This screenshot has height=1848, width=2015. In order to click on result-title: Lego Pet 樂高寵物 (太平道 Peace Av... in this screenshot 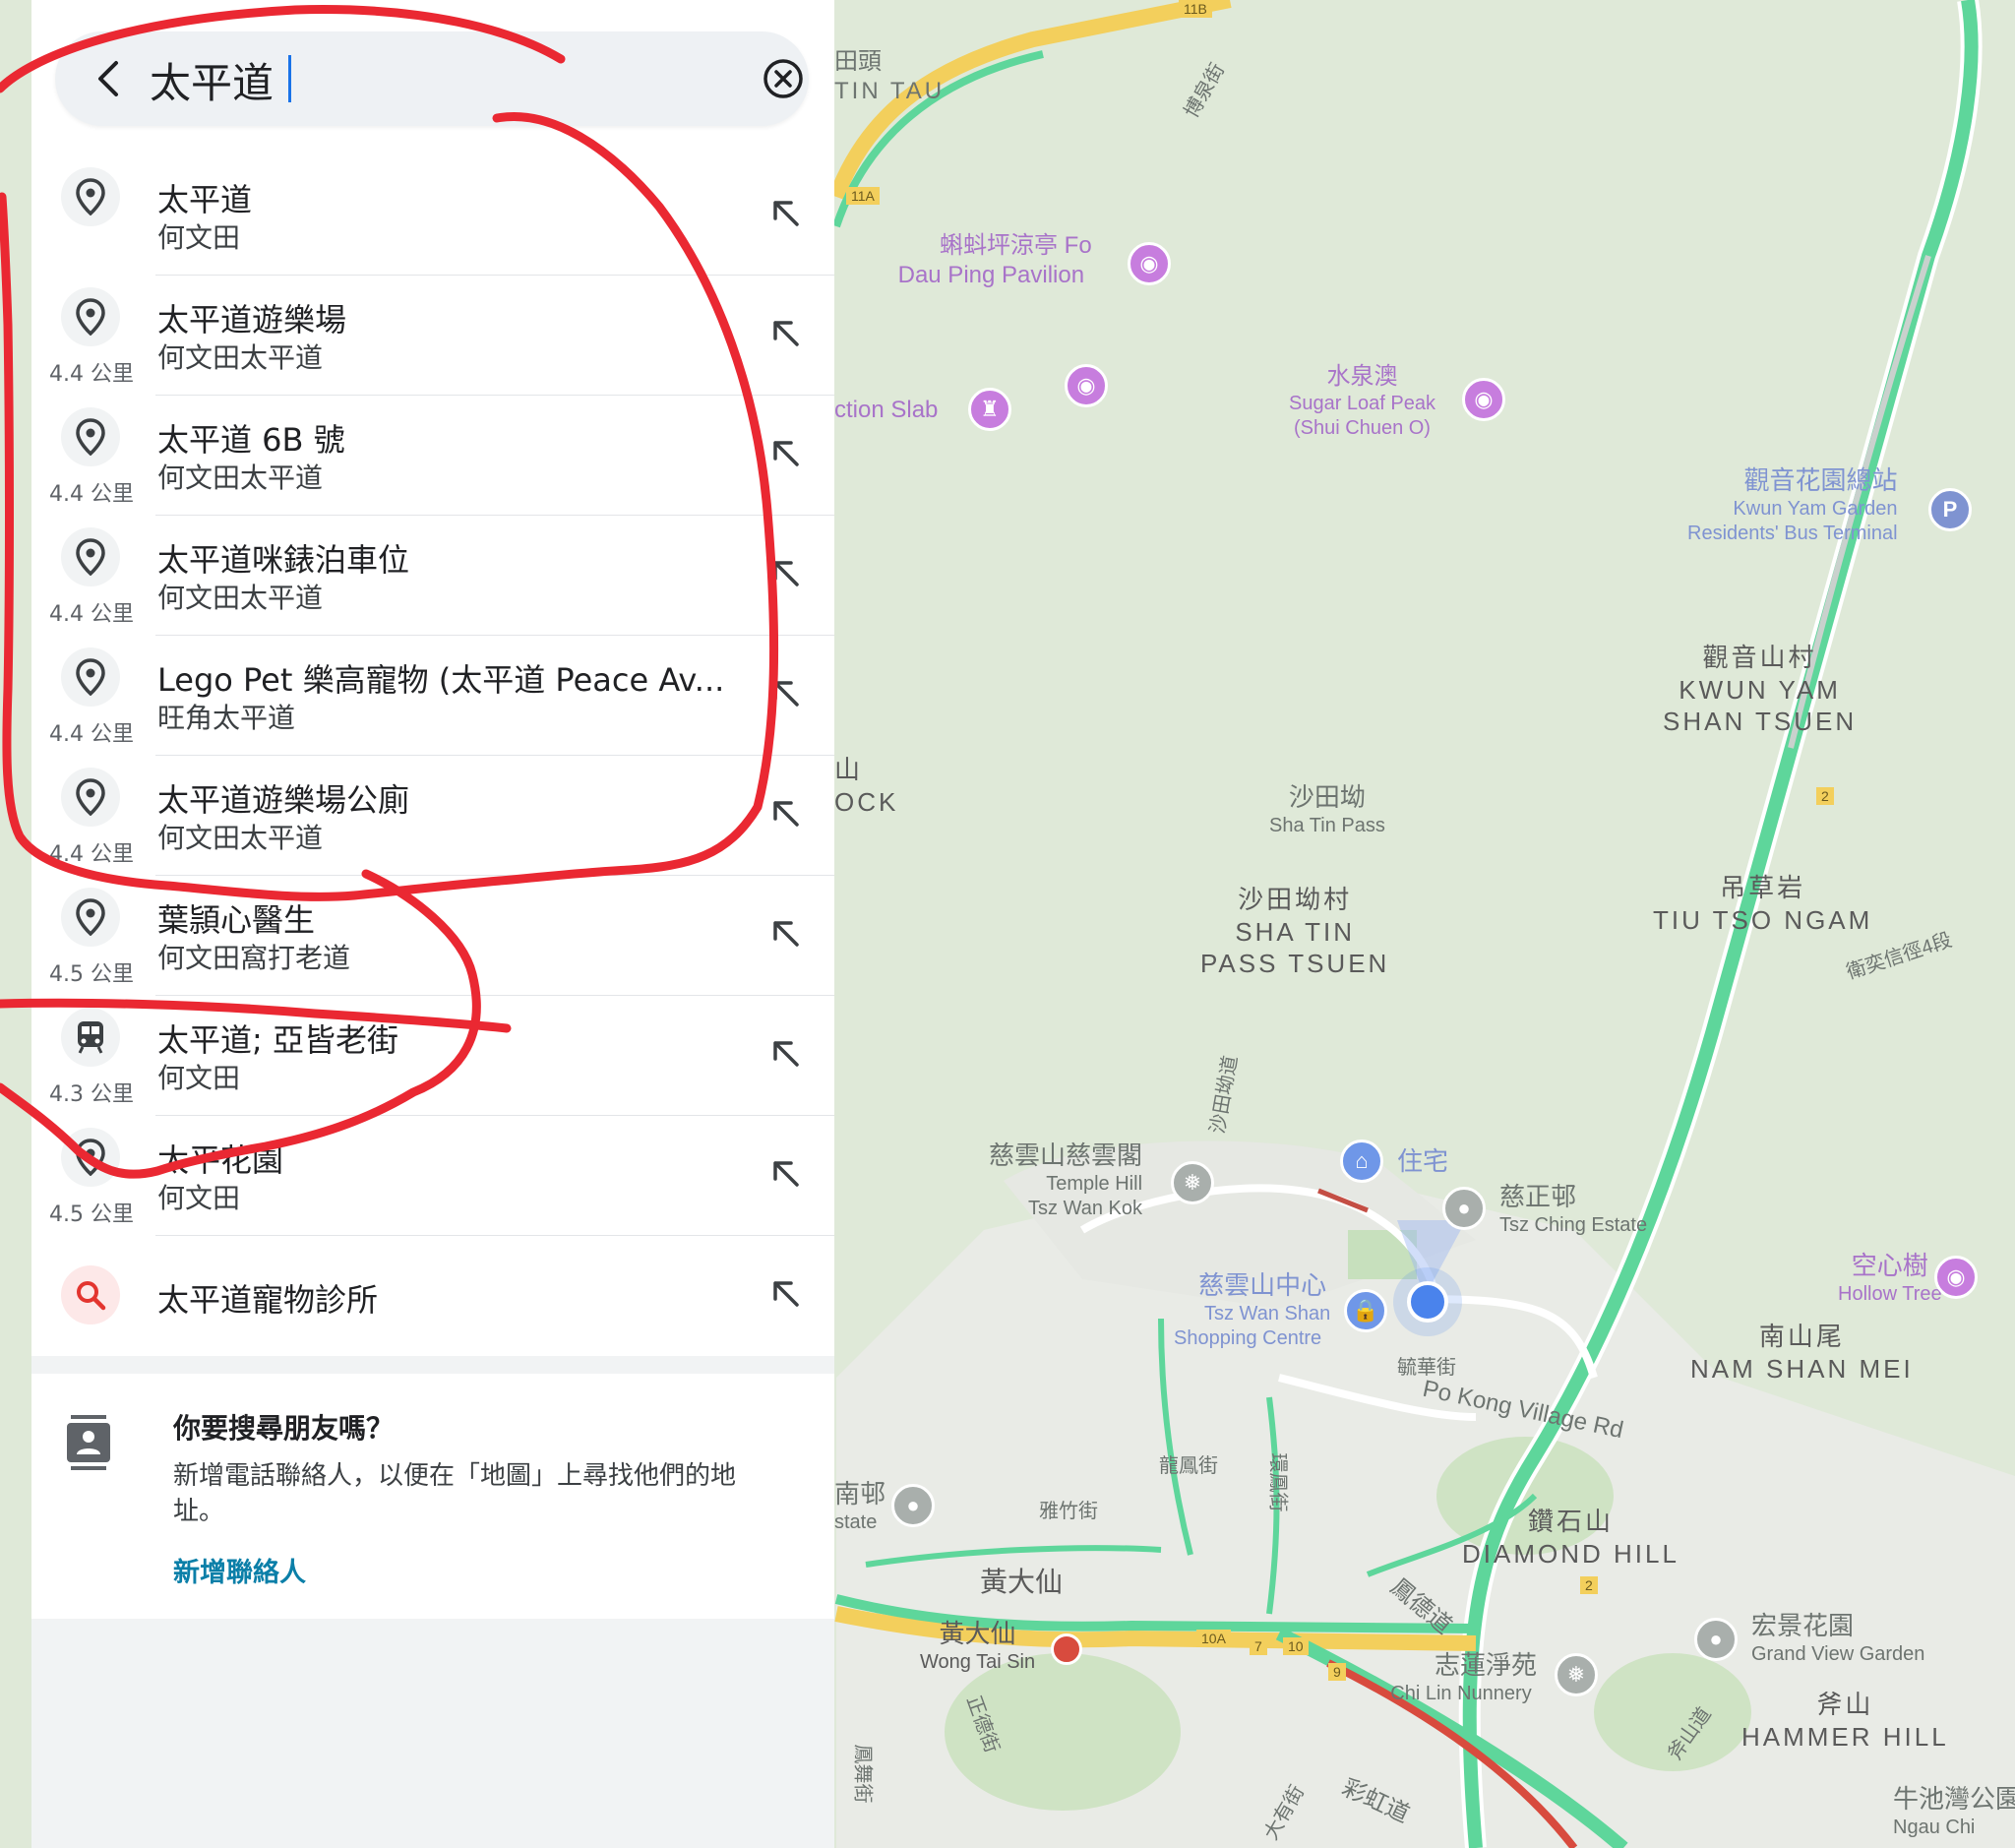, I will do `click(441, 680)`.